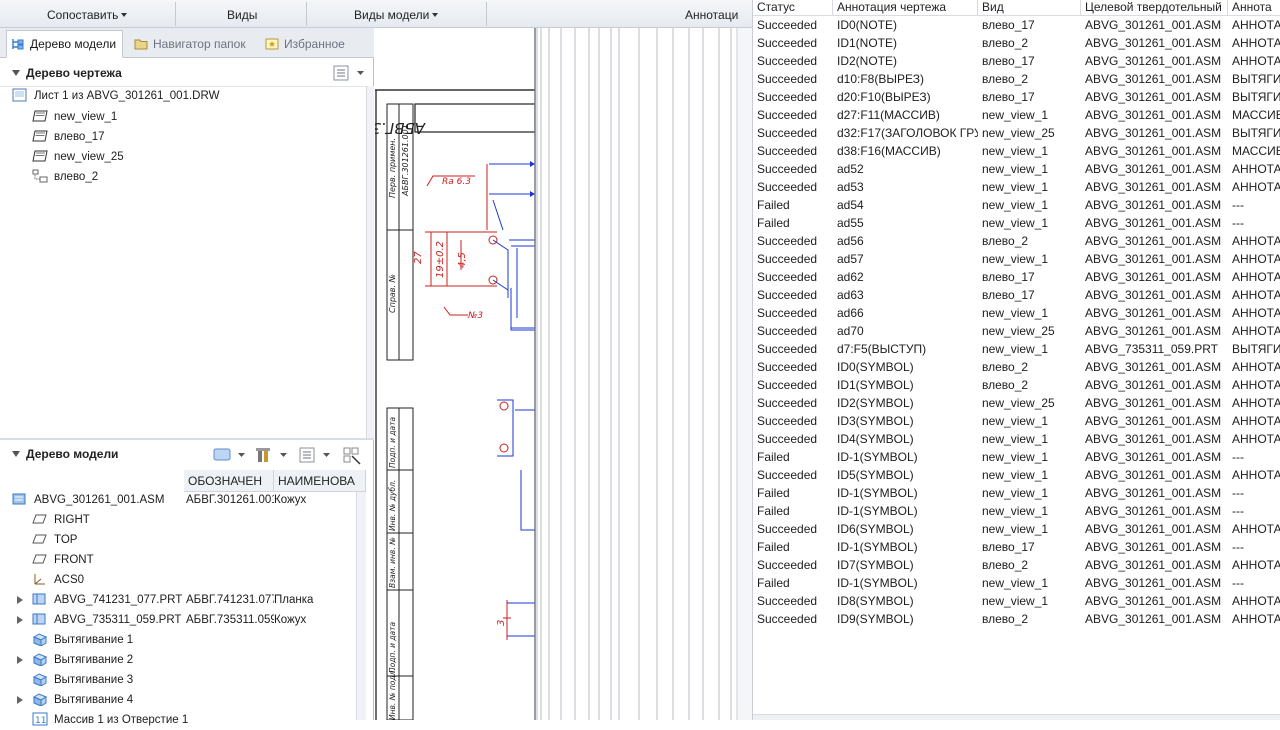  What do you see at coordinates (118, 620) in the screenshot?
I see `model-tree-item-label: ABVG_735311_059.PRT` at bounding box center [118, 620].